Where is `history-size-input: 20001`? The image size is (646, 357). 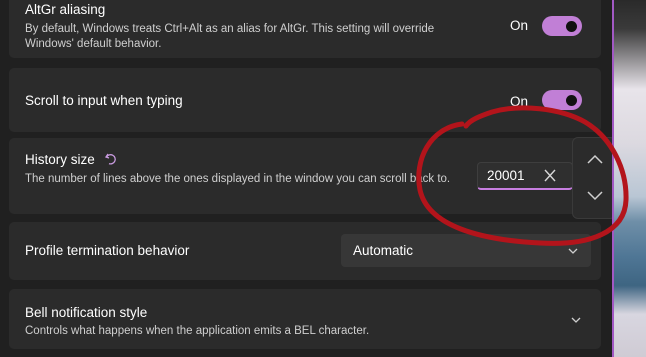
history-size-input: 20001 is located at coordinates (525, 176).